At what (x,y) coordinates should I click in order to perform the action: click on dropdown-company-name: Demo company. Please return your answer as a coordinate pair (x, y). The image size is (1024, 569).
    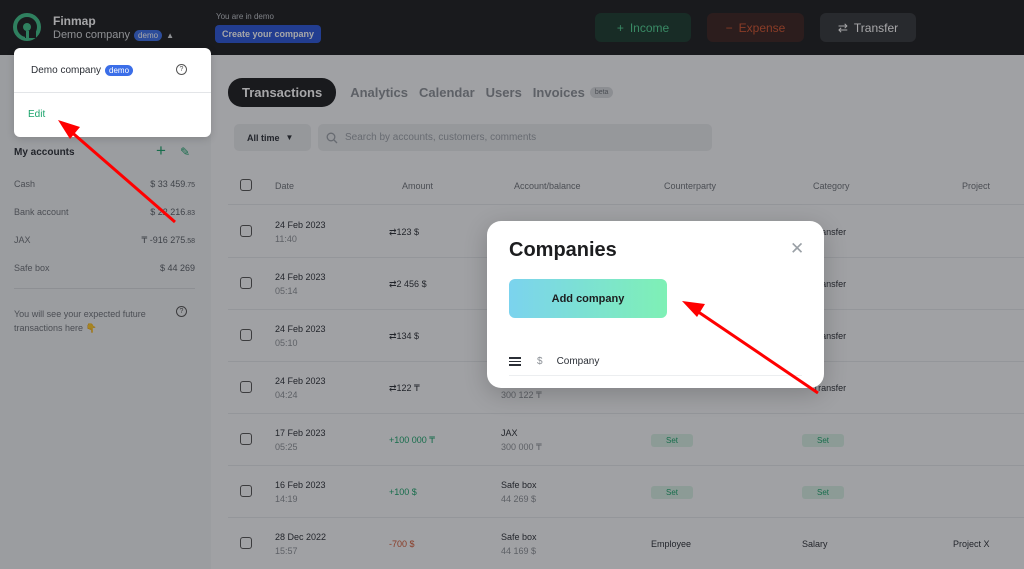
    Looking at the image, I should click on (66, 70).